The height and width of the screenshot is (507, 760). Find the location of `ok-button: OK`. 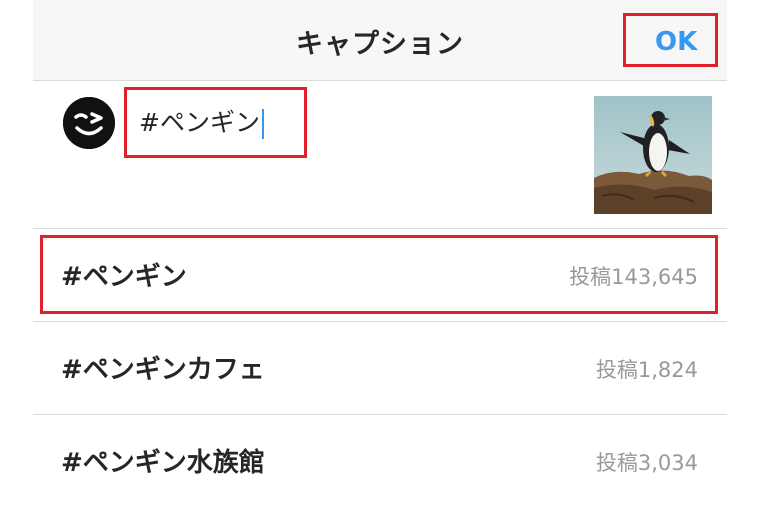

ok-button: OK is located at coordinates (676, 42).